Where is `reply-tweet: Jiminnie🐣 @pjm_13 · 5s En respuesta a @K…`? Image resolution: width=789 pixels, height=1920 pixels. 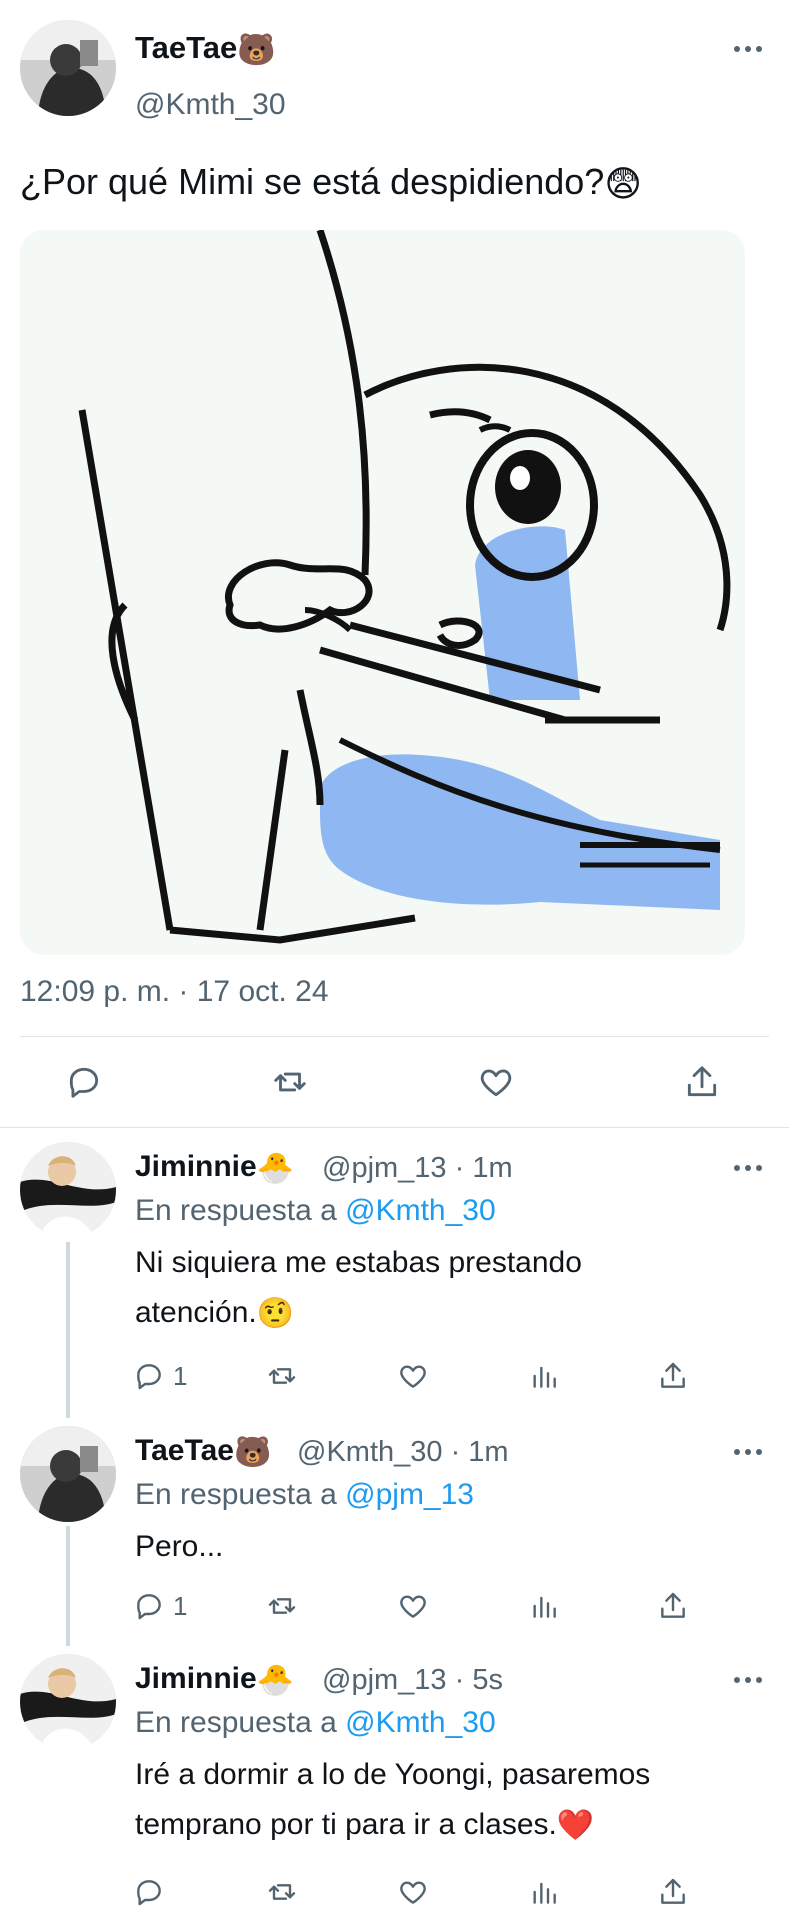
reply-tweet: Jiminnie🐣 @pjm_13 · 5s En respuesta a @K… is located at coordinates (394, 1783).